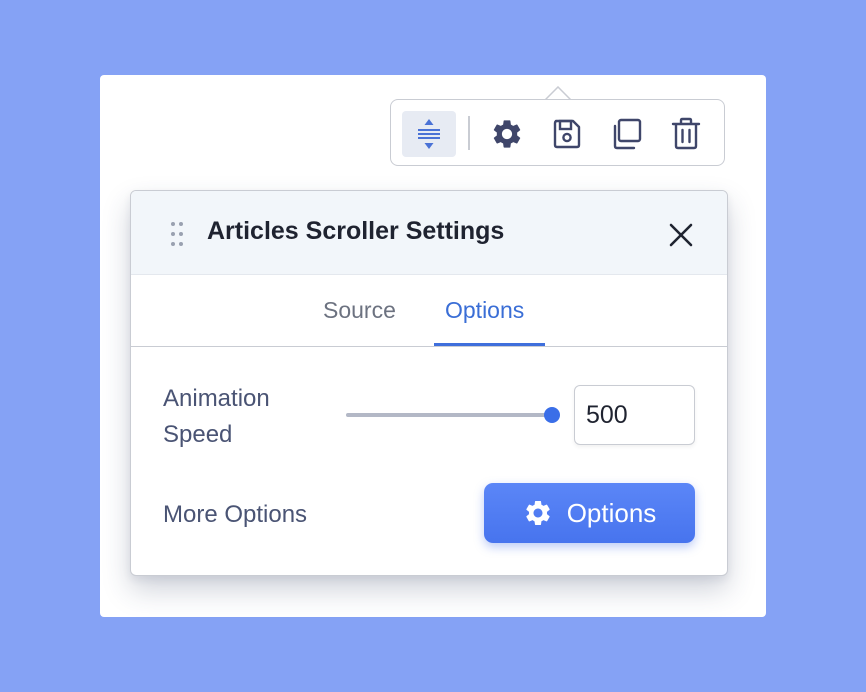 This screenshot has height=692, width=866. What do you see at coordinates (216, 398) in the screenshot?
I see `animation-speed-label-line1: Animation` at bounding box center [216, 398].